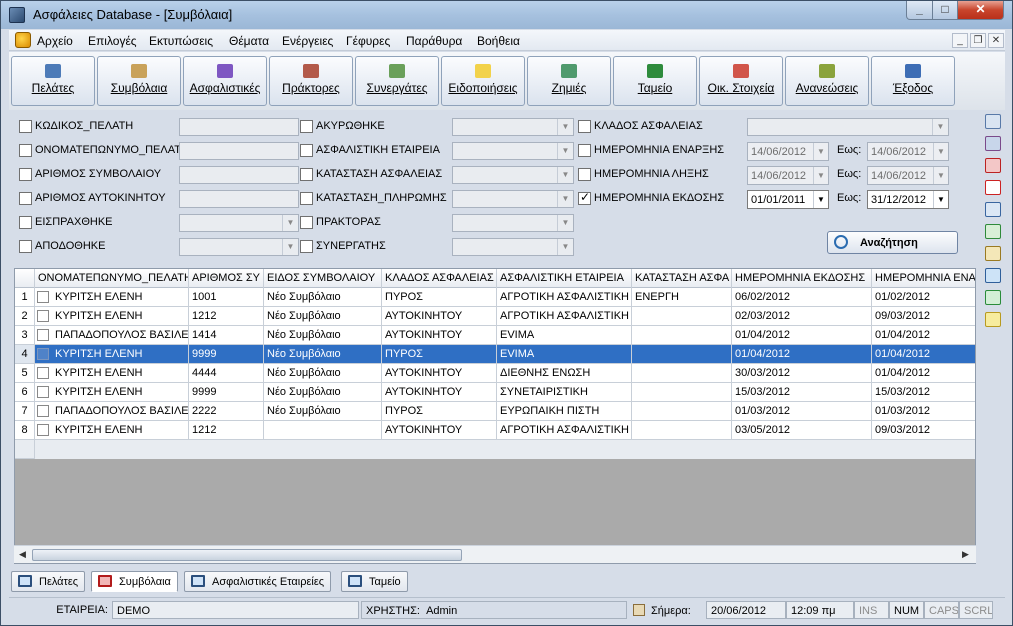  Describe the element at coordinates (655, 81) in the screenshot. I see `cashbox-button: Ταμείο` at that location.